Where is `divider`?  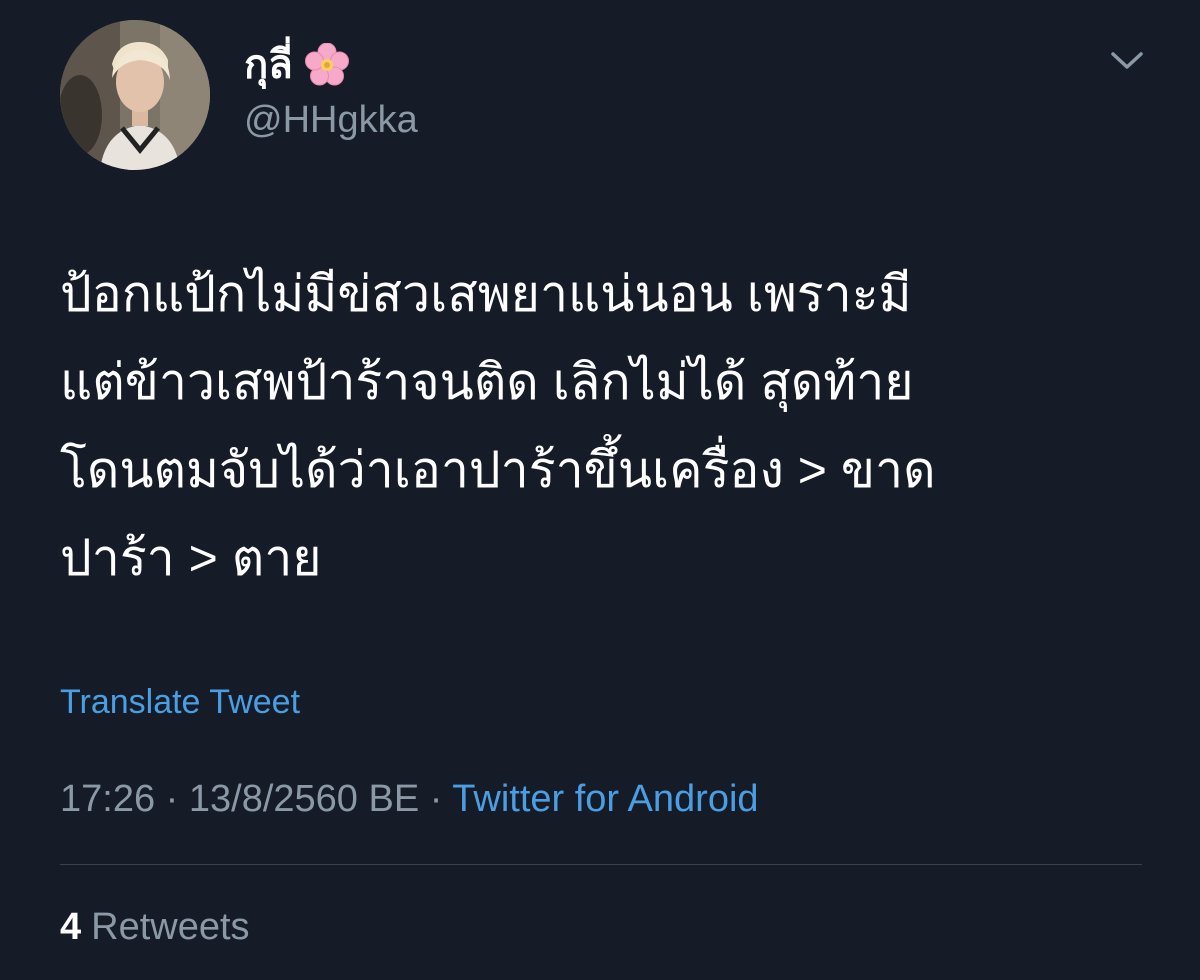 divider is located at coordinates (601, 864).